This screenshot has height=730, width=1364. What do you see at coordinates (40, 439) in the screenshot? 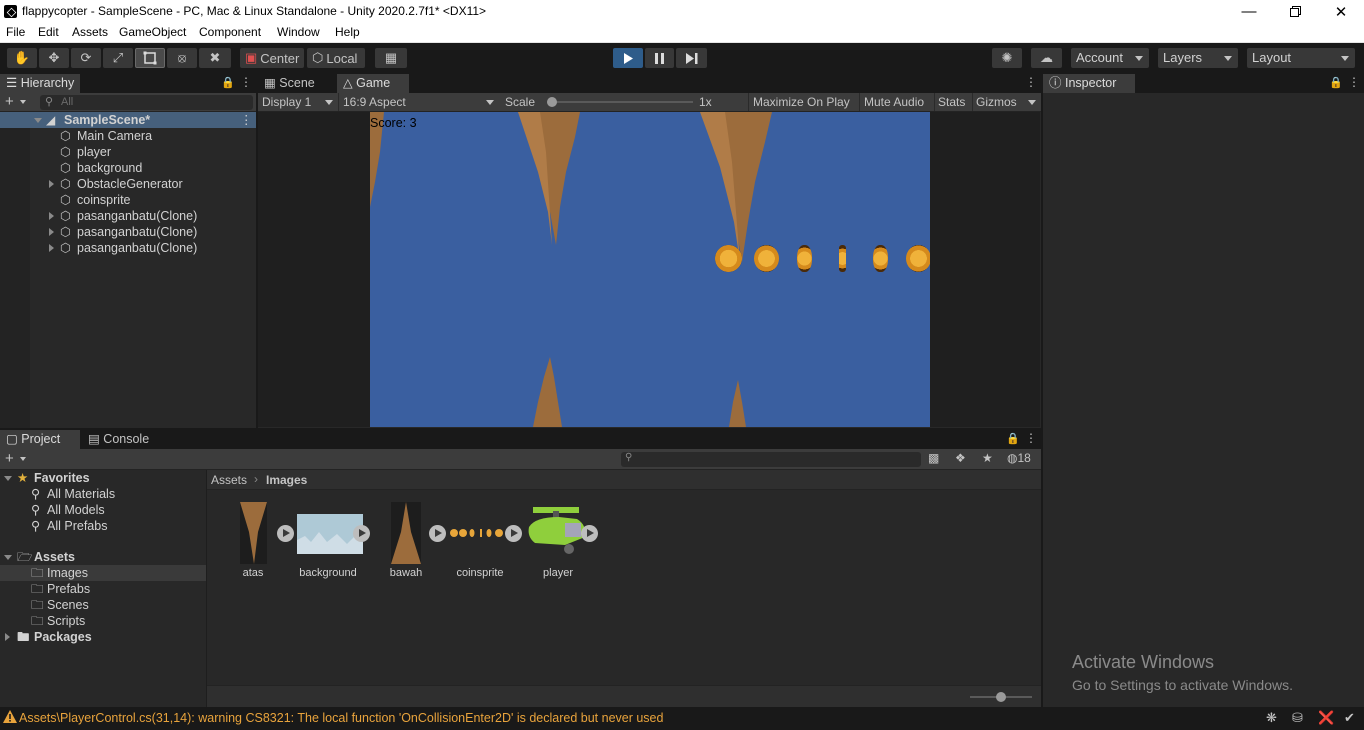
I see `tab-project: ▢ Project` at bounding box center [40, 439].